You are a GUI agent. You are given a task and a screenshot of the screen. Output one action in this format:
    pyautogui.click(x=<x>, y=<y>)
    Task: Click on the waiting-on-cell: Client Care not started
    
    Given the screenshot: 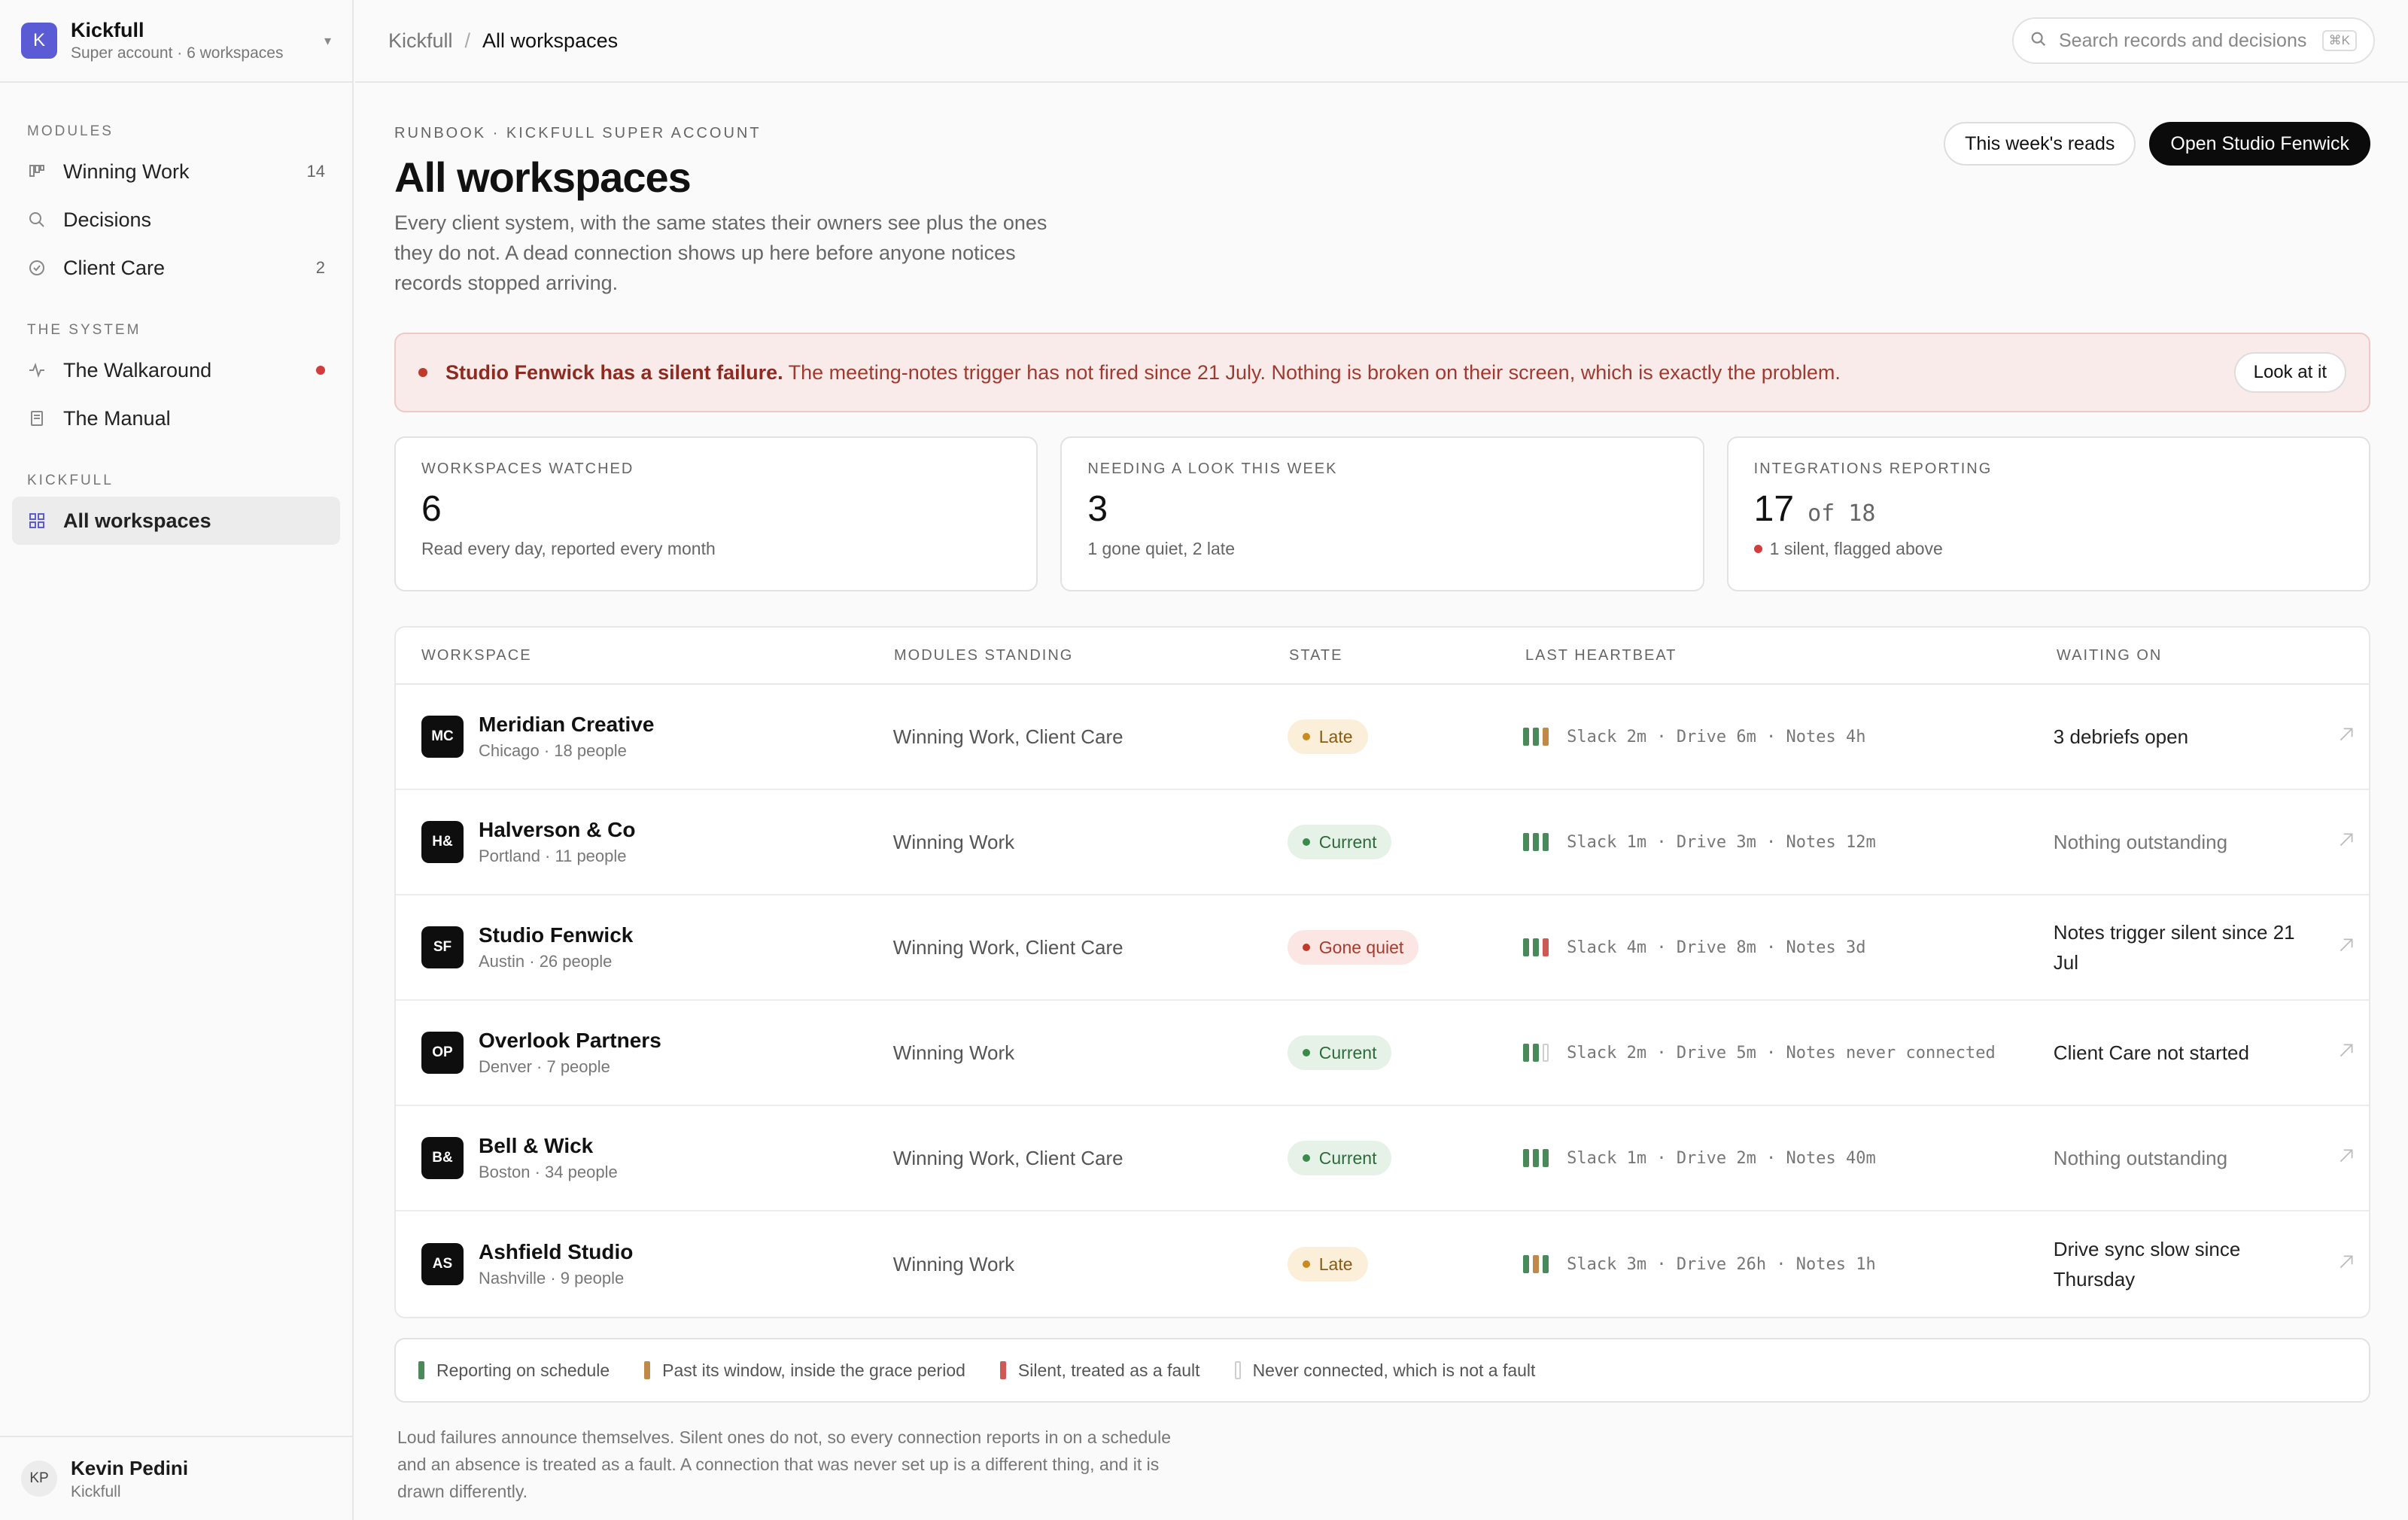 What is the action you would take?
    pyautogui.click(x=2151, y=1052)
    